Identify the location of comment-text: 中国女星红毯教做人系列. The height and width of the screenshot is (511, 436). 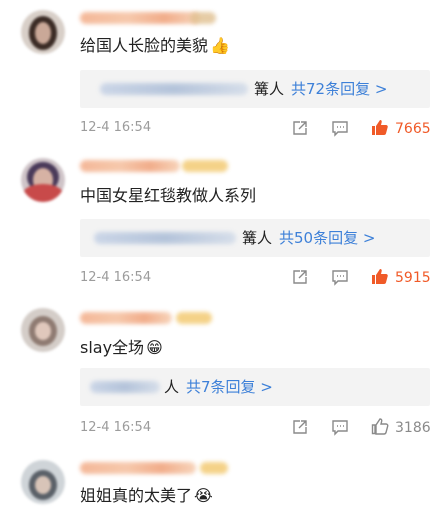
(168, 196).